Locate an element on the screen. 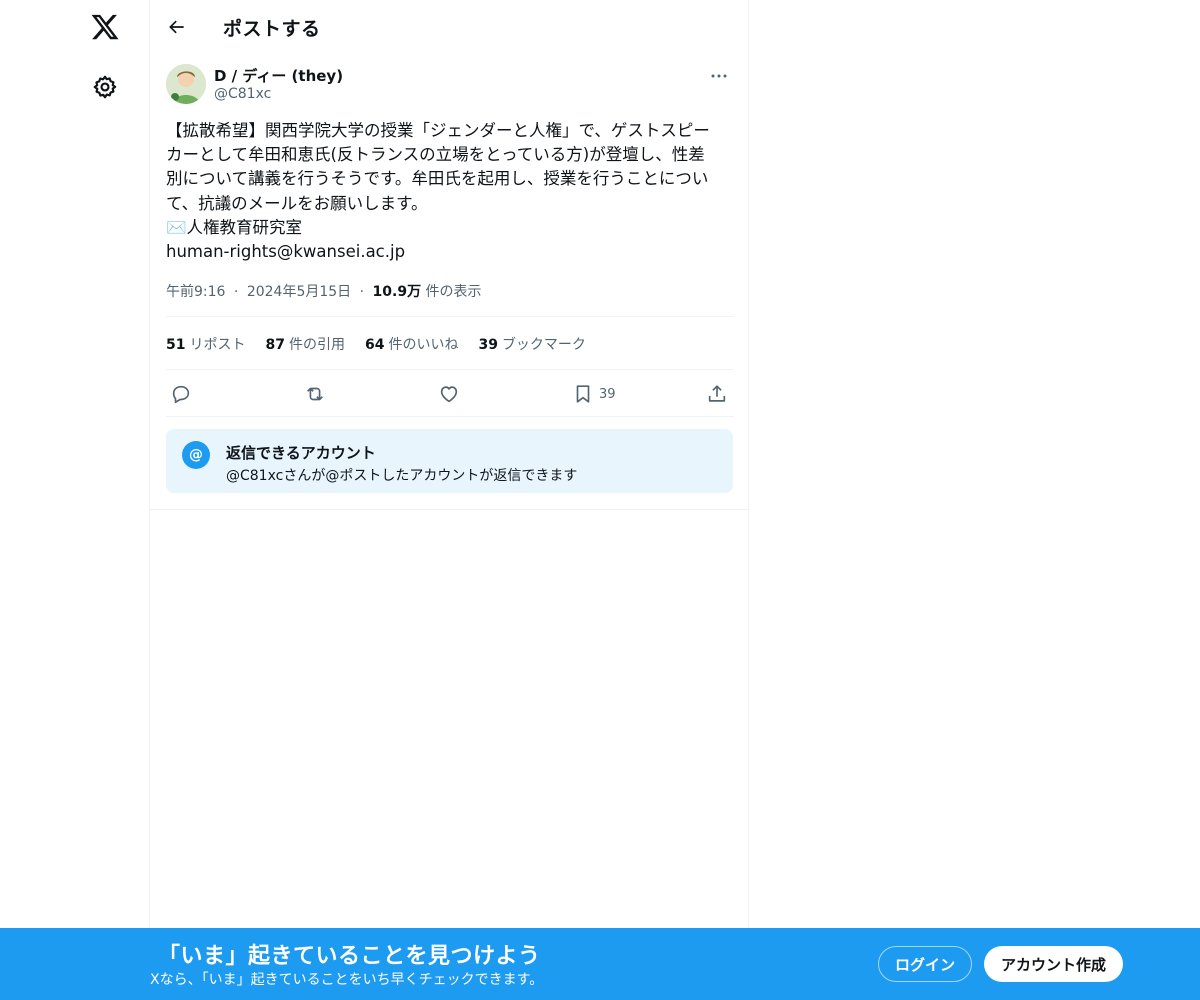  reply-icon is located at coordinates (181, 394).